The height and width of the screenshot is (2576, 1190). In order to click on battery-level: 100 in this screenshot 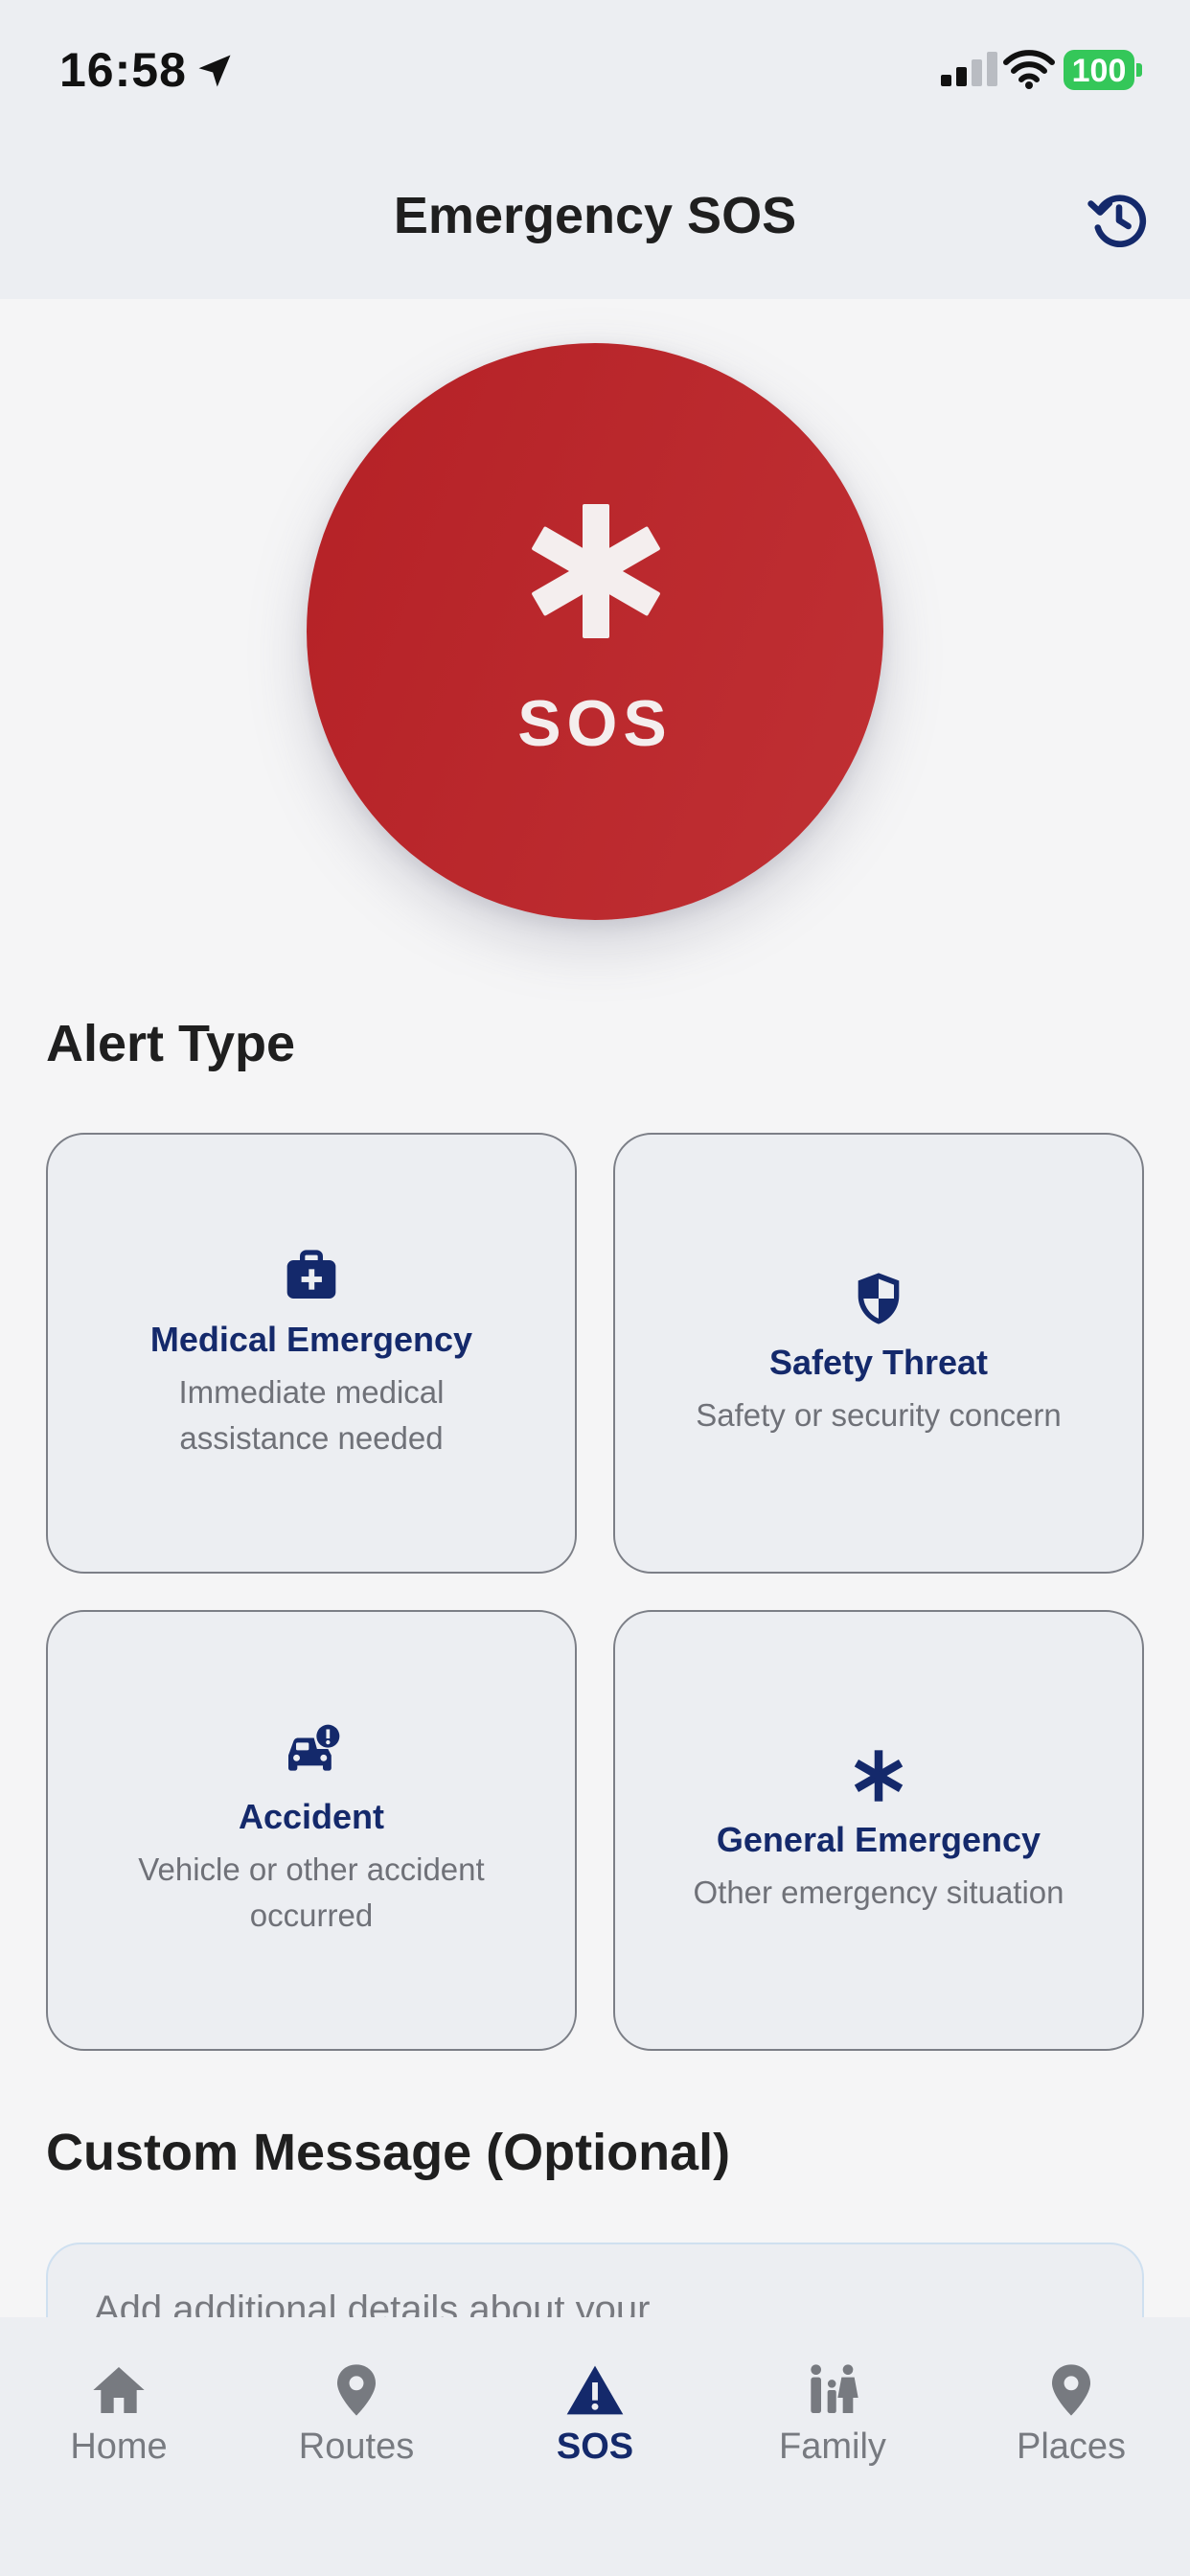, I will do `click(1099, 71)`.